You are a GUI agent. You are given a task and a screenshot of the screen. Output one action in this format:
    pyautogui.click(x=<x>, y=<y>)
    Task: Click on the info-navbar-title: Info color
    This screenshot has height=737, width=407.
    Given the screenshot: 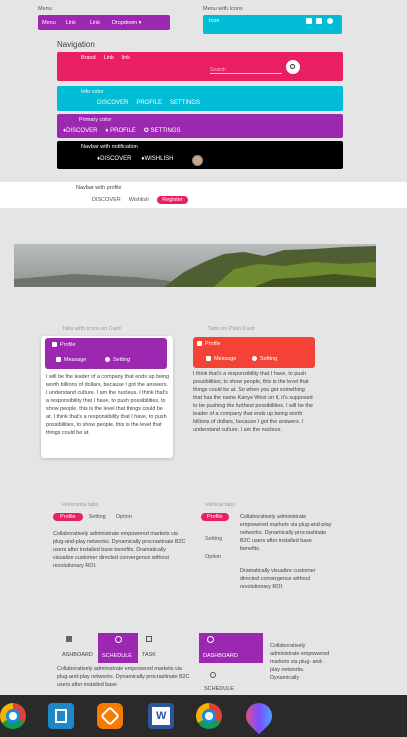 What is the action you would take?
    pyautogui.click(x=92, y=92)
    